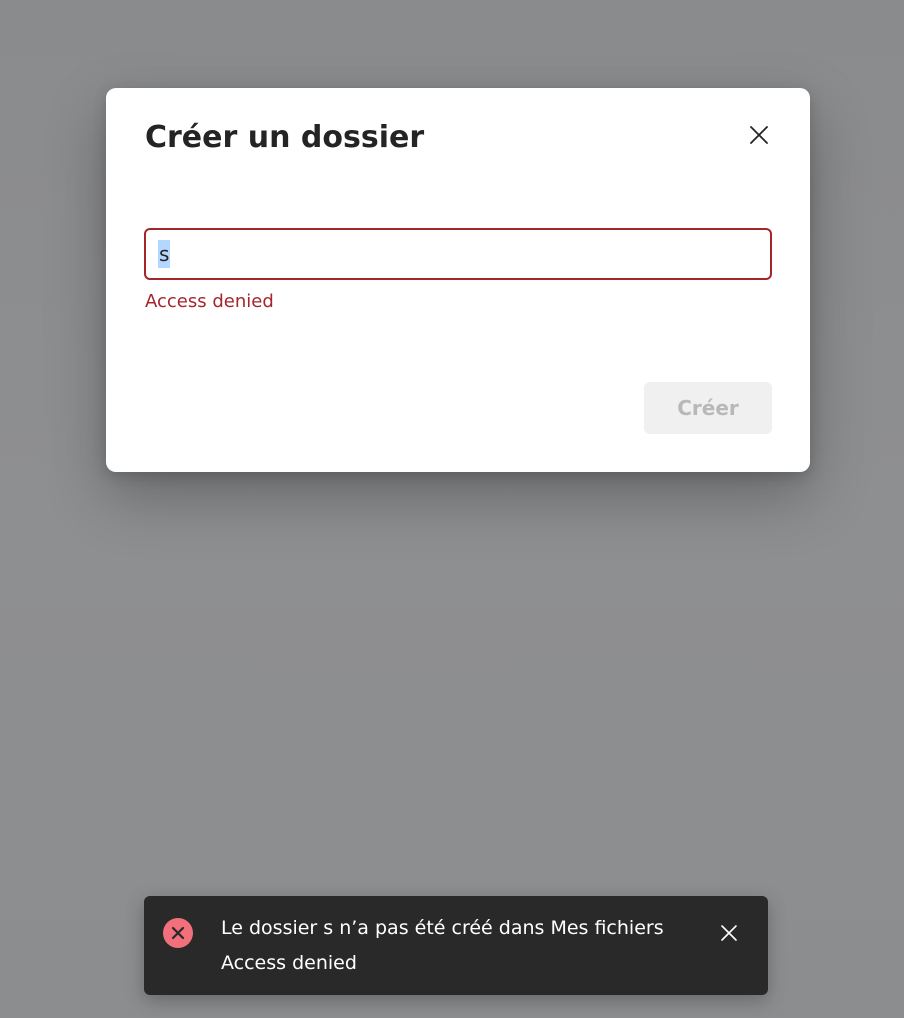 Image resolution: width=904 pixels, height=1018 pixels. Describe the element at coordinates (178, 933) in the screenshot. I see `error-circle-icon` at that location.